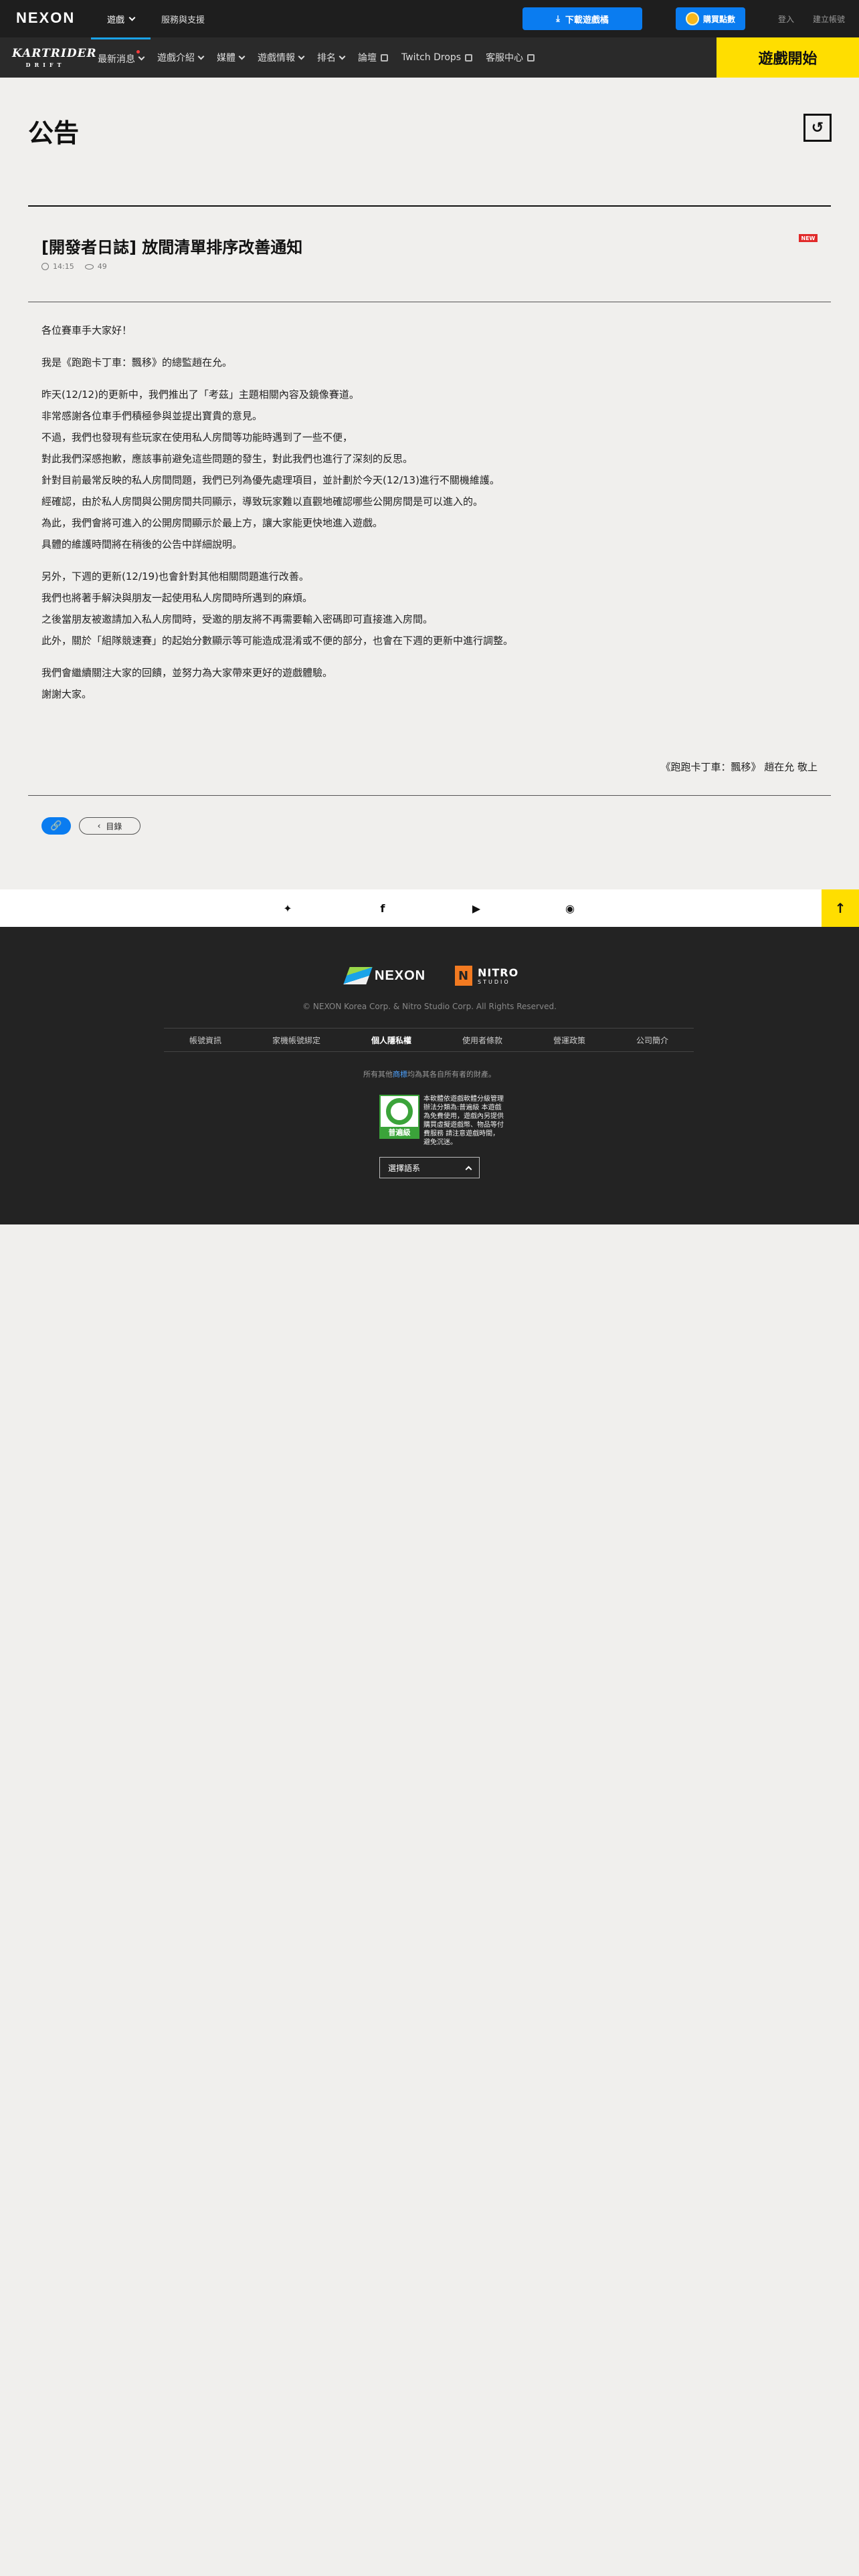 The image size is (859, 2576). I want to click on body-line: 具體的維護時間將在稍後的公告中詳細說明。, so click(142, 544).